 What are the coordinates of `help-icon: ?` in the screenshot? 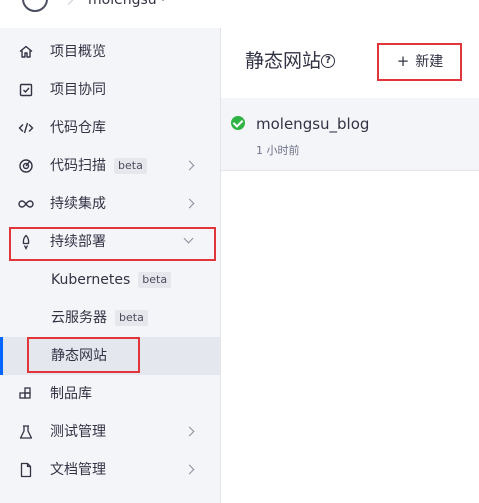 It's located at (328, 61).